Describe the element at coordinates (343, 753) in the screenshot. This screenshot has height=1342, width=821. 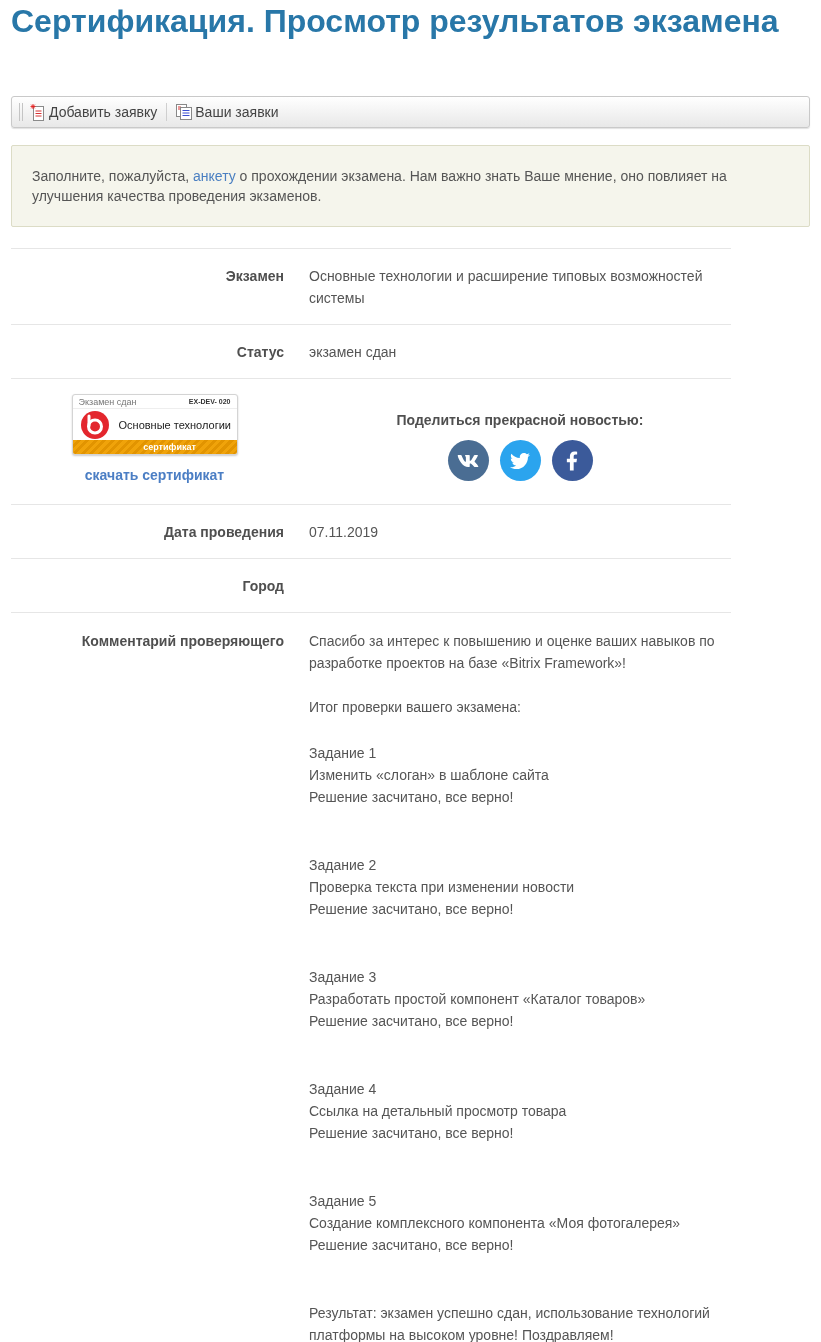
I see `task-number: Задание 1` at that location.